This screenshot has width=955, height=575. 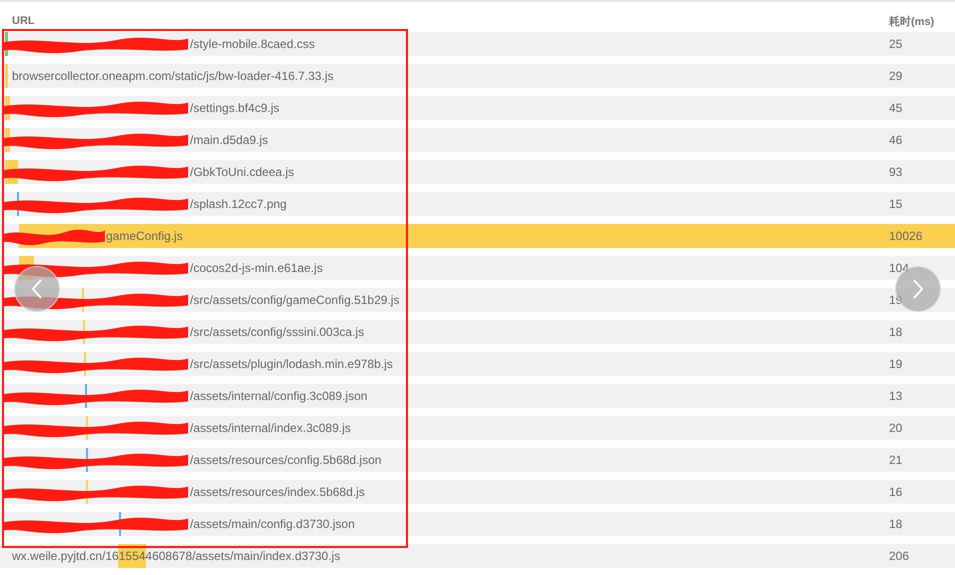 What do you see at coordinates (896, 76) in the screenshot?
I see `duration-text: 29` at bounding box center [896, 76].